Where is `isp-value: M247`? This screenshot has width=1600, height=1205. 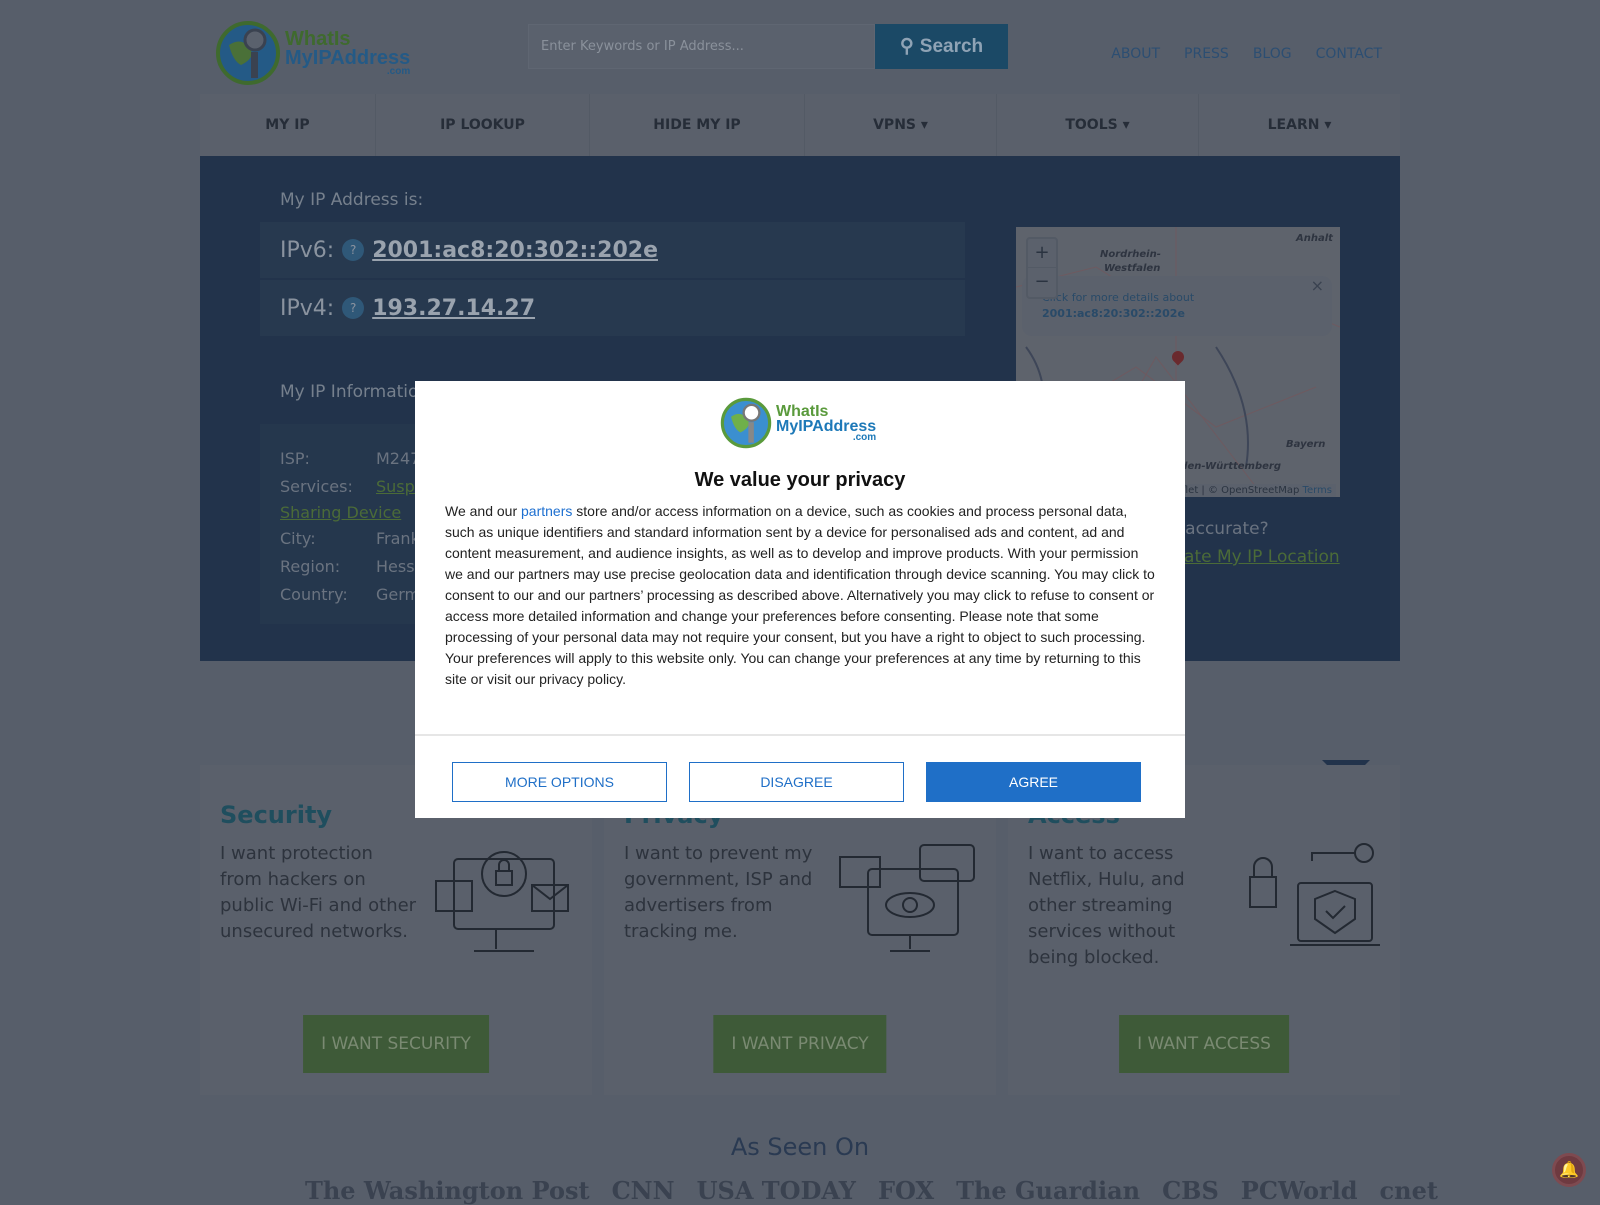 isp-value: M247 is located at coordinates (398, 458).